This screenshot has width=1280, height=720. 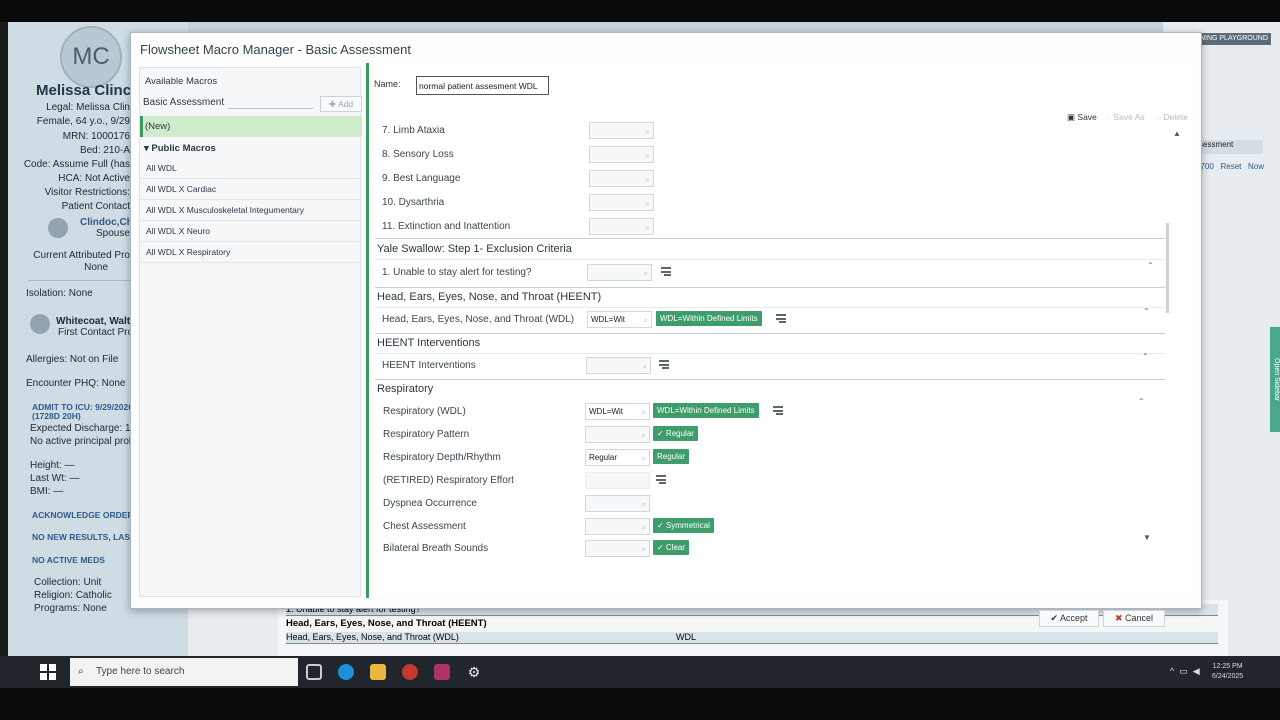 I want to click on flowsheet-row: Chest Assessment ⌕ ✓ Symmetrical, so click(x=766, y=528).